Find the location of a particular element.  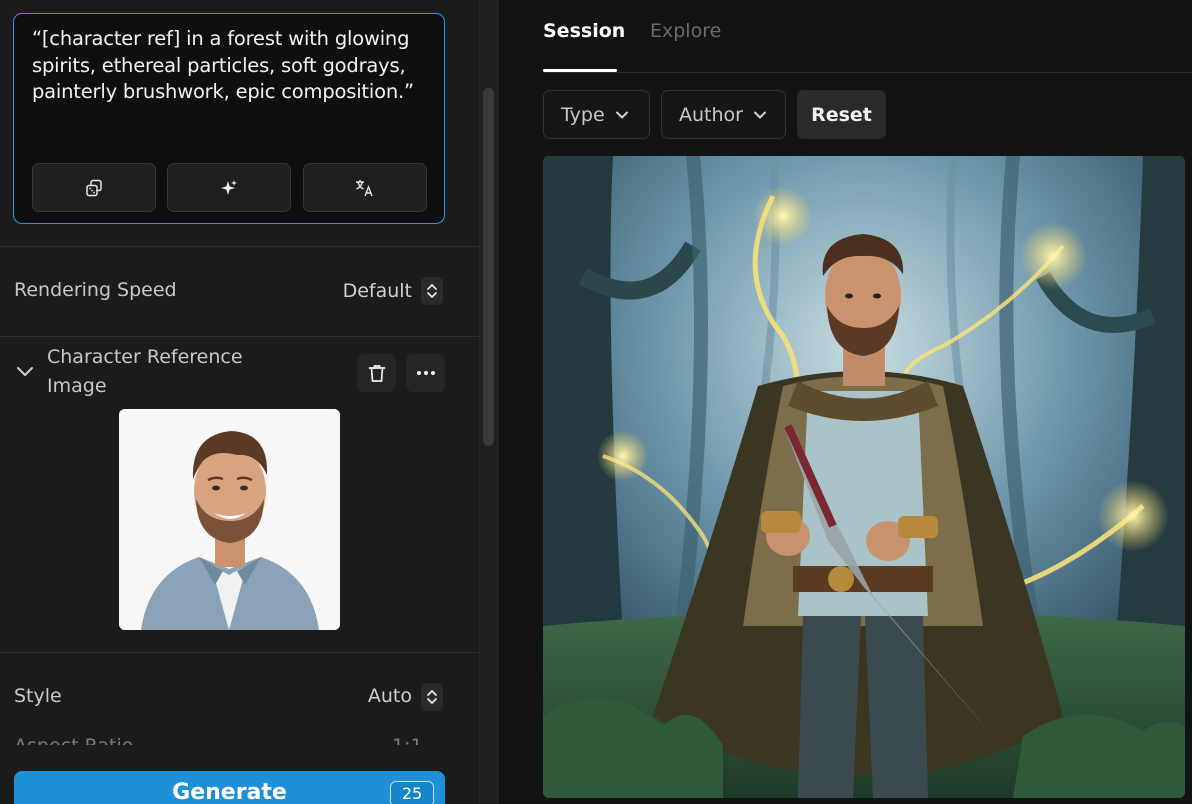

type-filter-button: Type is located at coordinates (596, 114).